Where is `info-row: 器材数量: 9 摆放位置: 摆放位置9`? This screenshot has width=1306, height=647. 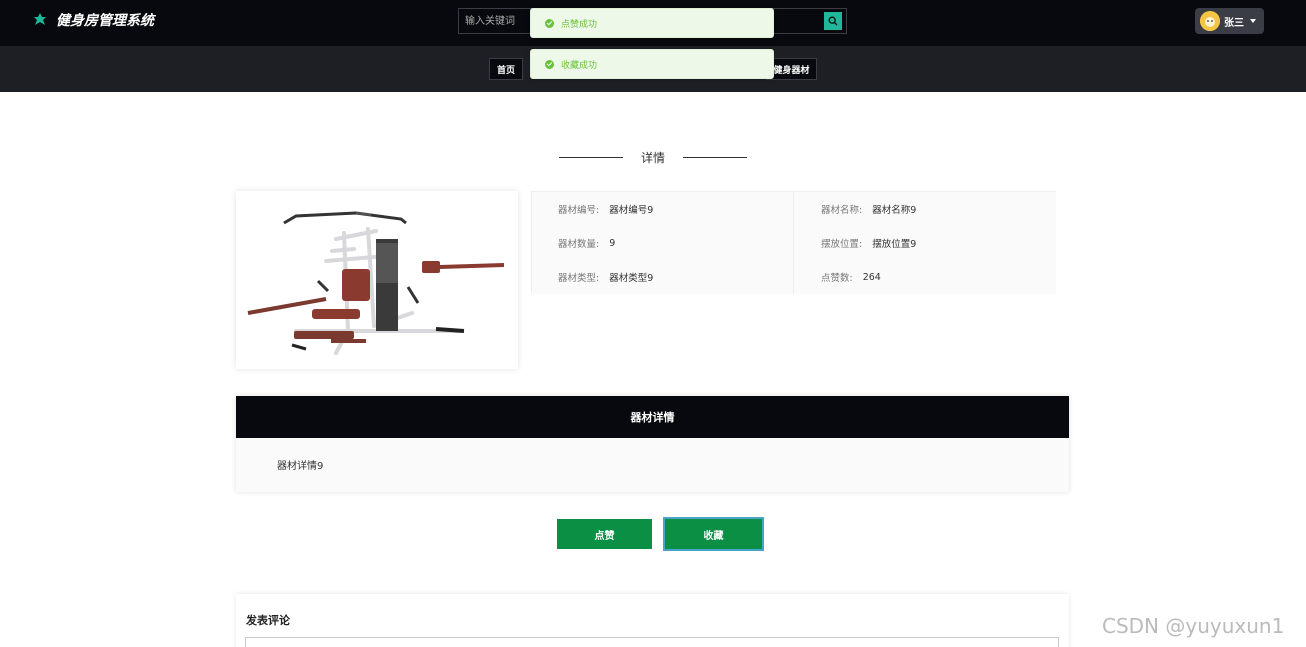 info-row: 器材数量: 9 摆放位置: 摆放位置9 is located at coordinates (794, 243).